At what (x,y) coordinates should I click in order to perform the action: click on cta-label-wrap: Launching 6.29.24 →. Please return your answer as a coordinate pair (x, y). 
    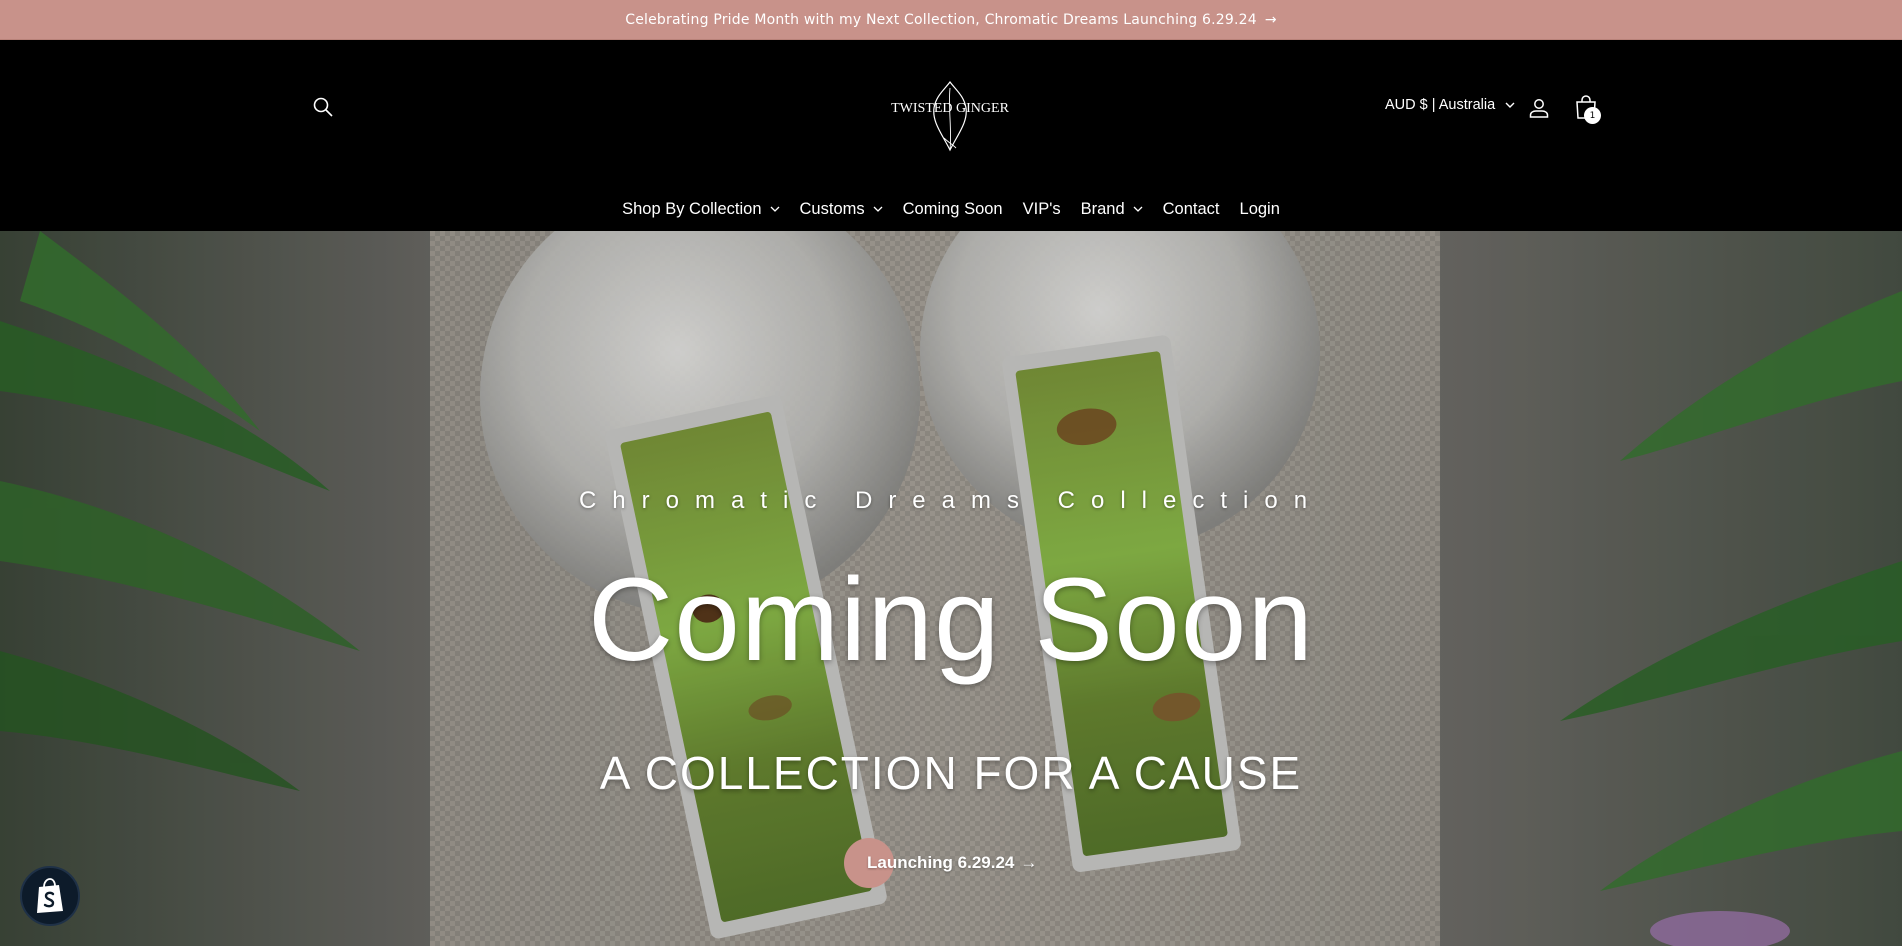
    Looking at the image, I should click on (952, 863).